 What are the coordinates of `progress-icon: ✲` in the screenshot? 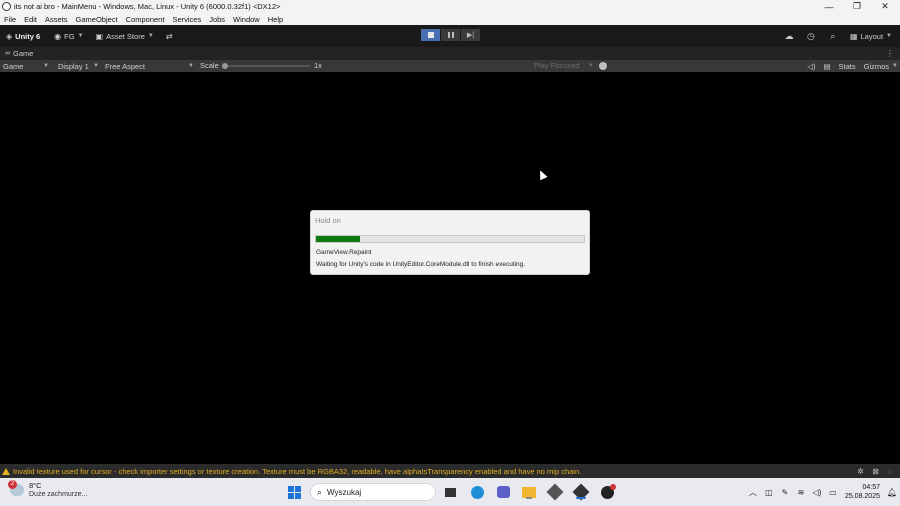 It's located at (860, 471).